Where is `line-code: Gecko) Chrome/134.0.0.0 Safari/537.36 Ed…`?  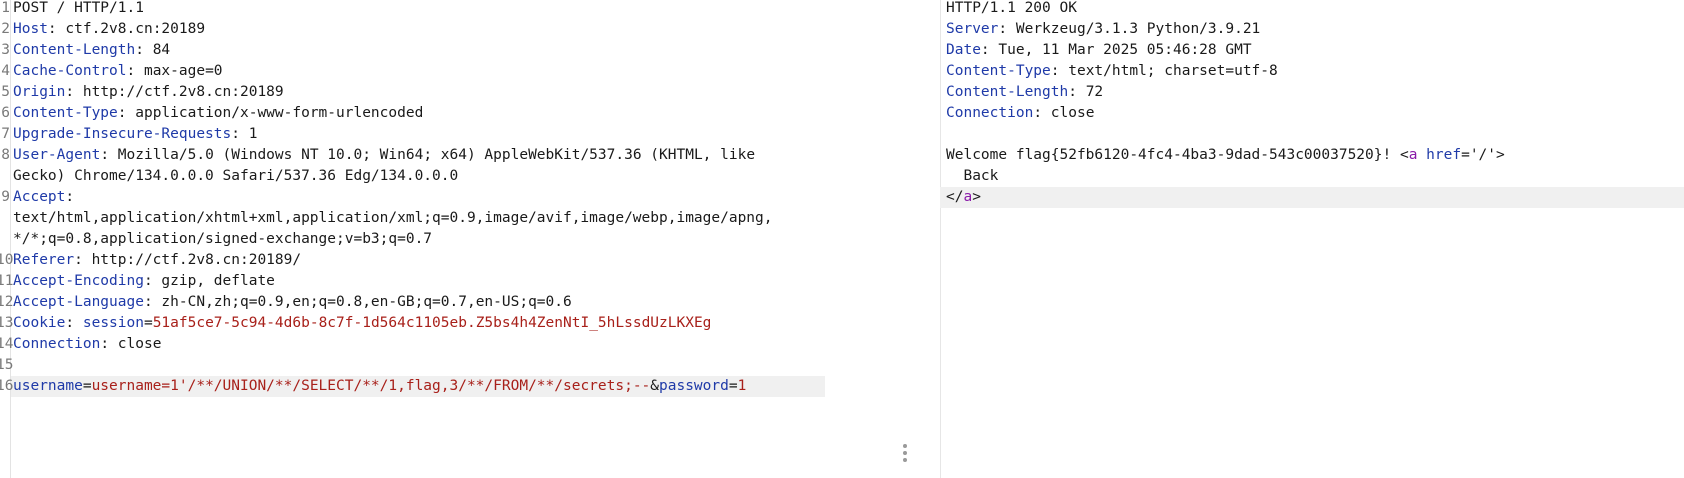
line-code: Gecko) Chrome/134.0.0.0 Safari/537.36 Ed… is located at coordinates (235, 176).